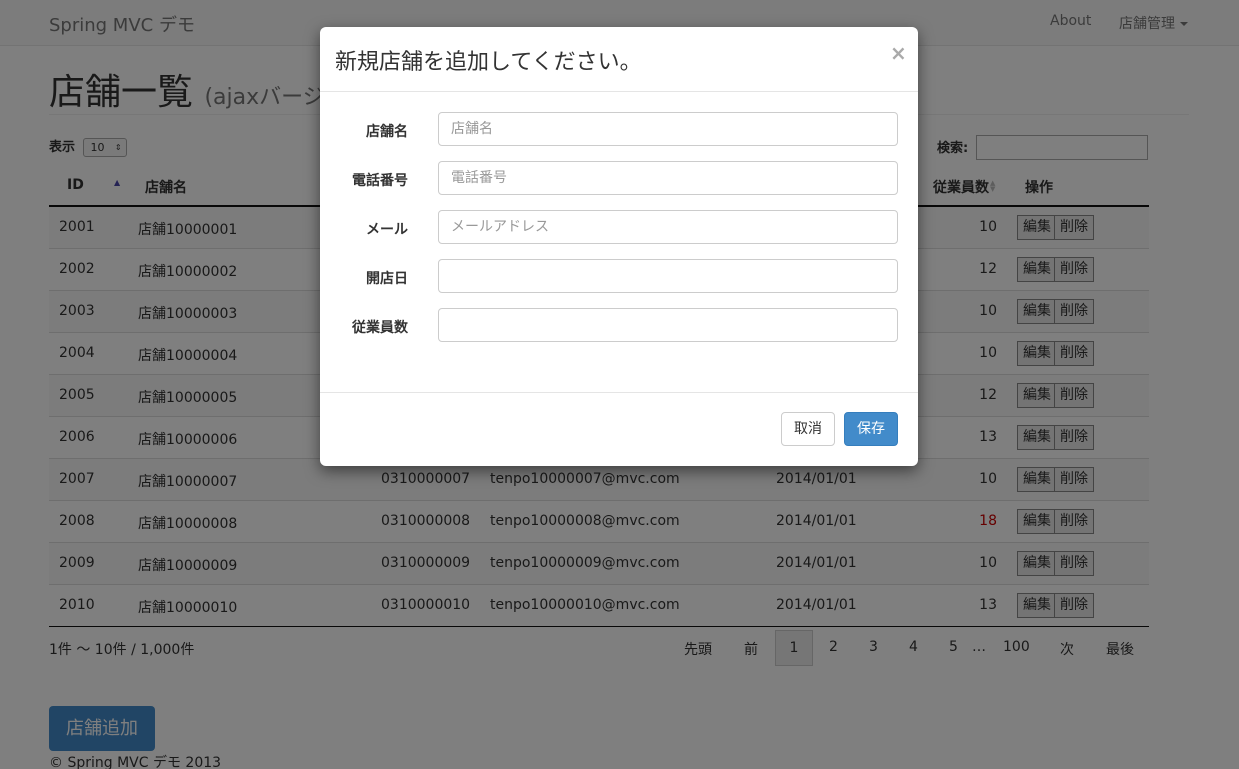 The height and width of the screenshot is (769, 1239). Describe the element at coordinates (871, 429) in the screenshot. I see `save-button: 保存` at that location.